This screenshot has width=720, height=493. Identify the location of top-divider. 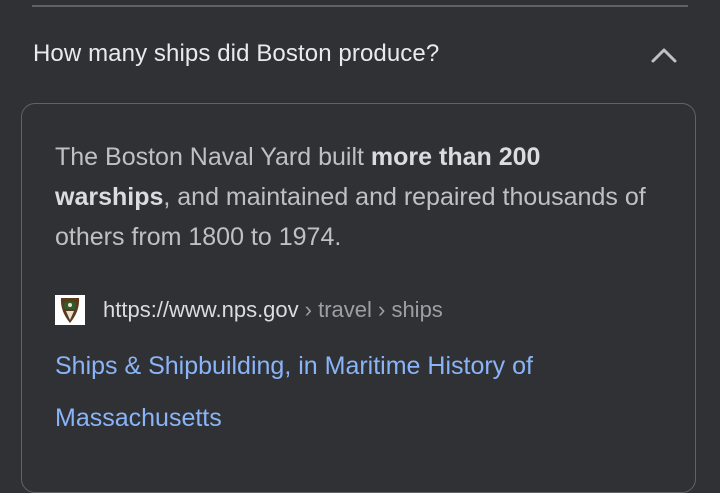
(360, 6).